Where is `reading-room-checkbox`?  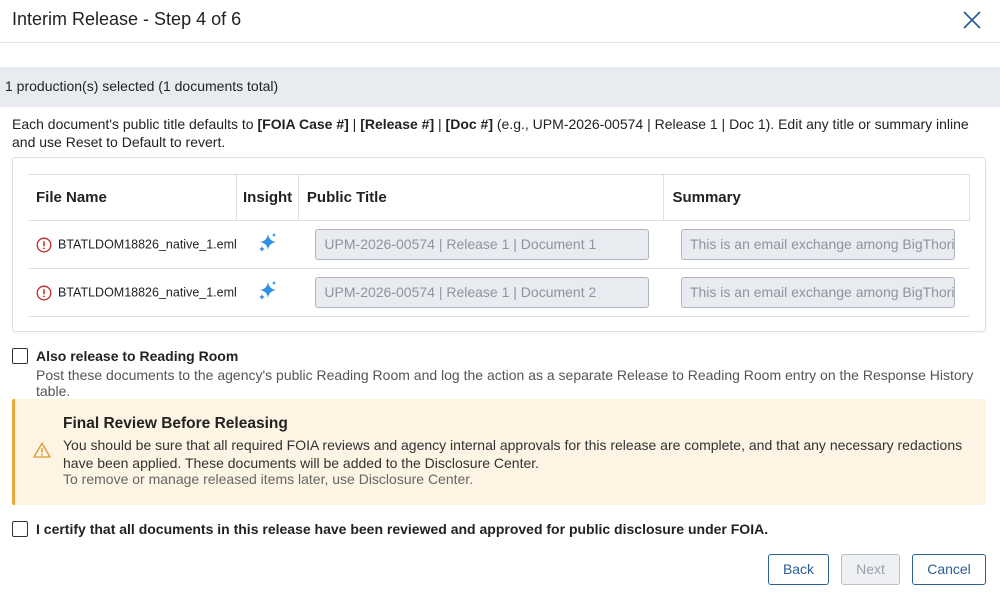
reading-room-checkbox is located at coordinates (20, 356).